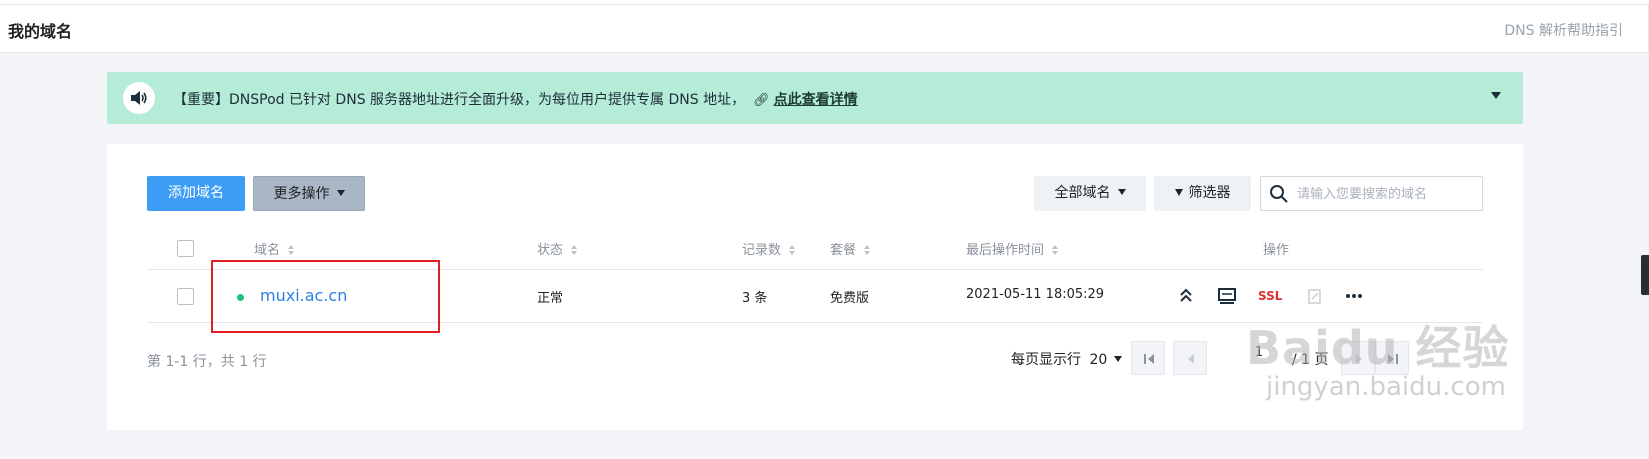 The height and width of the screenshot is (459, 1649). I want to click on per-page-value: 20, so click(1098, 360).